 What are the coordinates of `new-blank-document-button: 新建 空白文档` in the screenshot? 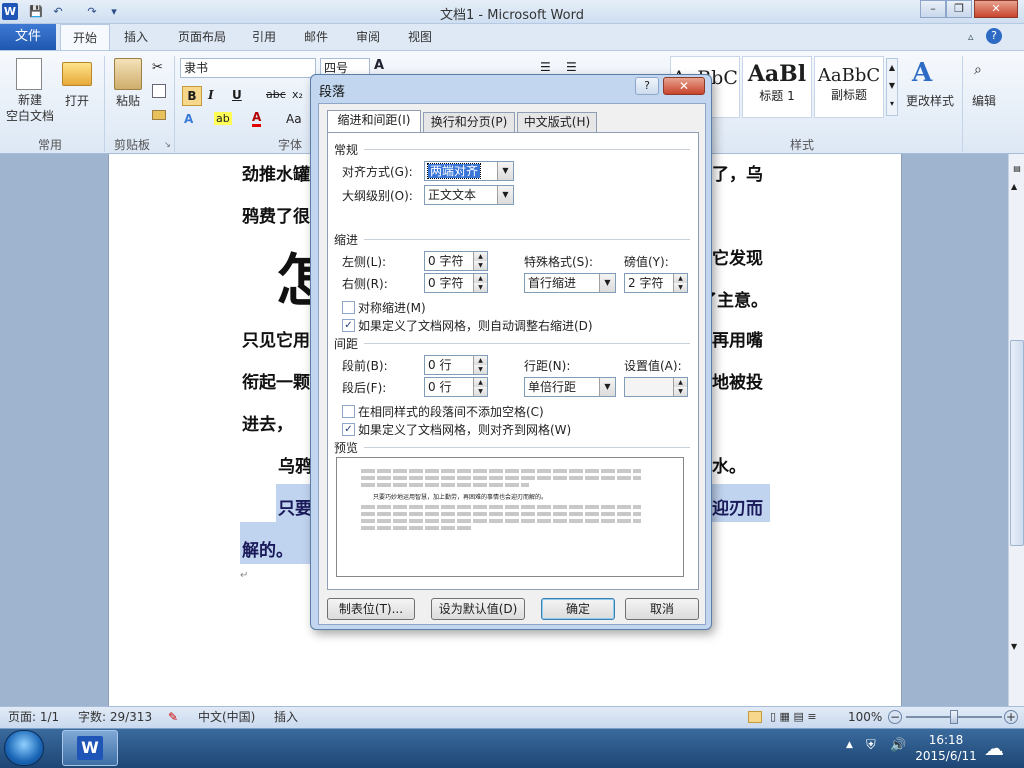 It's located at (30, 108).